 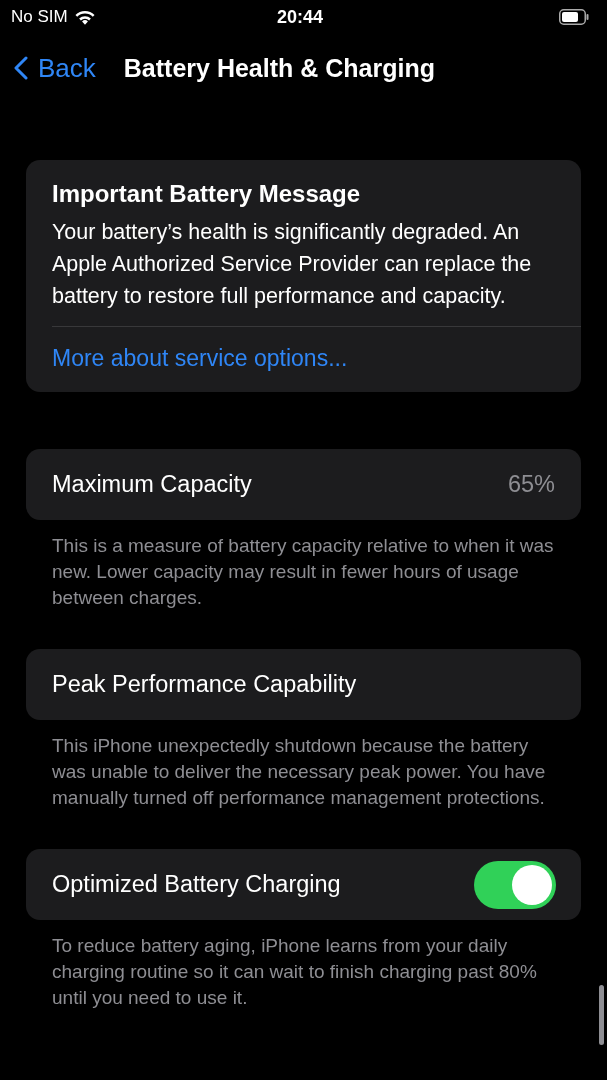 What do you see at coordinates (574, 17) in the screenshot?
I see `battery-icon` at bounding box center [574, 17].